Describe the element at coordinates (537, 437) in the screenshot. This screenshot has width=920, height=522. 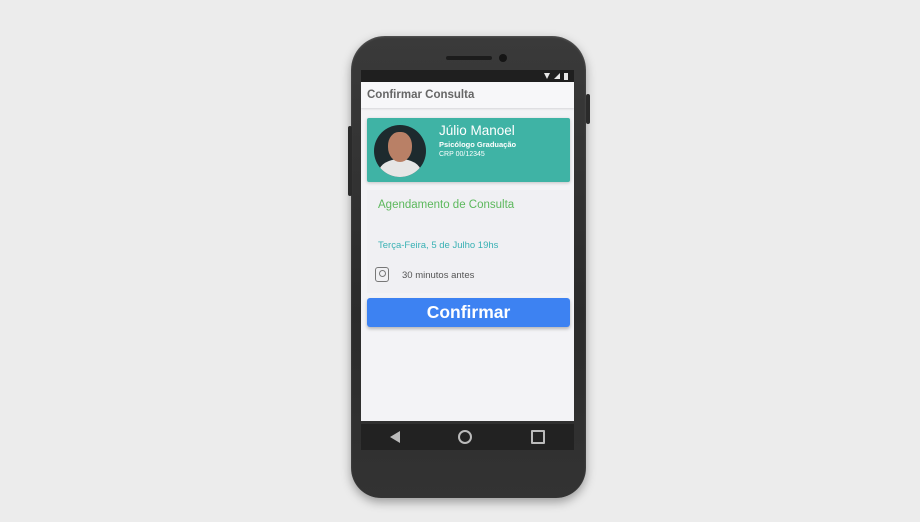
I see `recent-apps-icon` at that location.